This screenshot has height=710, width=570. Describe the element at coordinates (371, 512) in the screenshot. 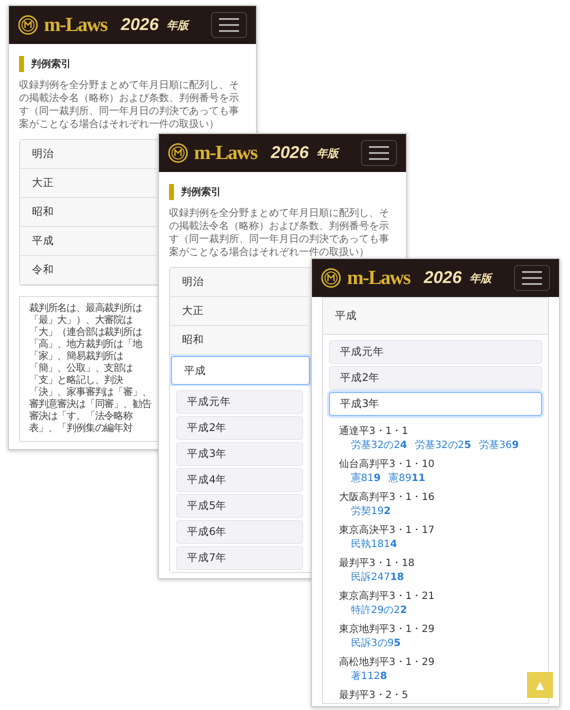

I see `law-reference-link: 労契192` at that location.